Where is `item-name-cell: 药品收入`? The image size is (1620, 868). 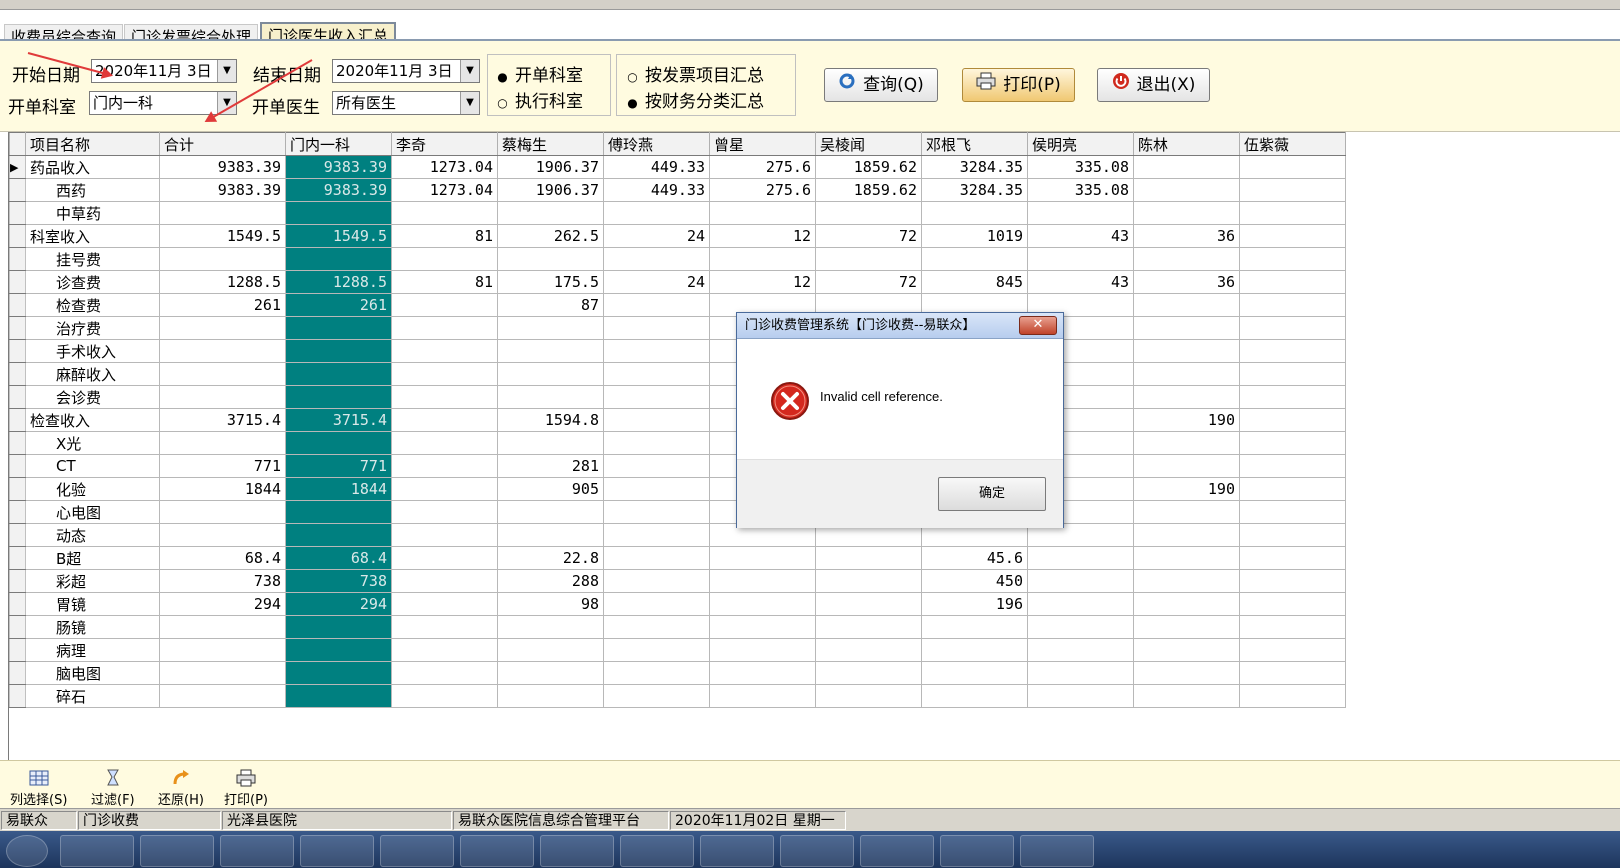 item-name-cell: 药品收入 is located at coordinates (92, 167).